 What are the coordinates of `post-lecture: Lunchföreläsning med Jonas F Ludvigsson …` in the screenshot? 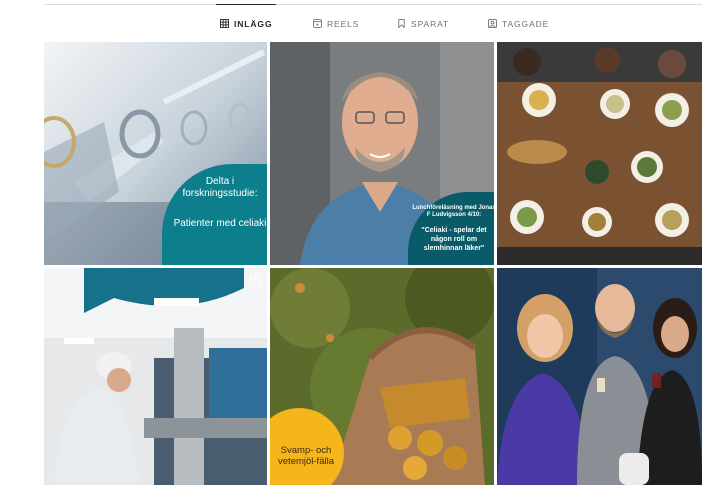 It's located at (382, 153).